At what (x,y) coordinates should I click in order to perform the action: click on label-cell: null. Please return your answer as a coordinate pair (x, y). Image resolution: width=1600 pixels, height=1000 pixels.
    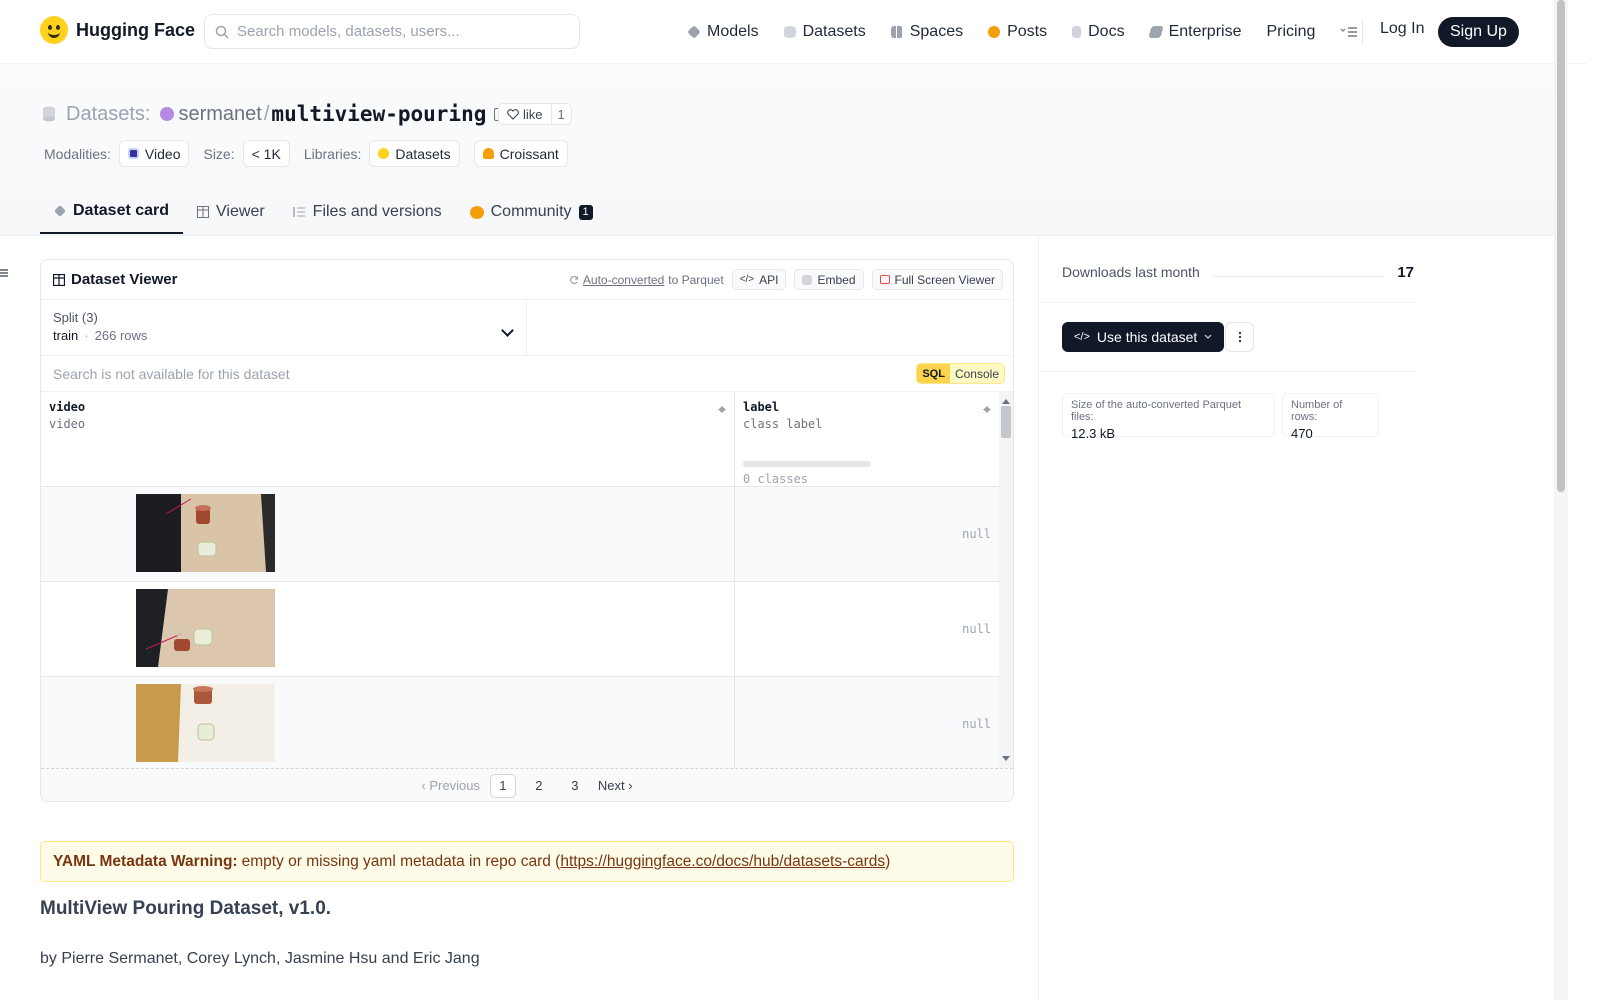
    Looking at the image, I should click on (867, 722).